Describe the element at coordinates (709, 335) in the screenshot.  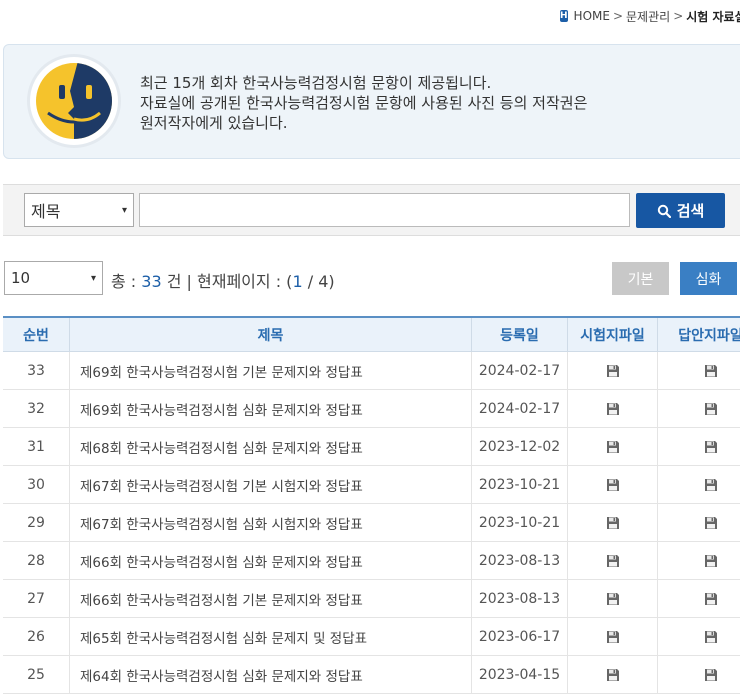
I see `column-header-answer-file: 답안지파일` at that location.